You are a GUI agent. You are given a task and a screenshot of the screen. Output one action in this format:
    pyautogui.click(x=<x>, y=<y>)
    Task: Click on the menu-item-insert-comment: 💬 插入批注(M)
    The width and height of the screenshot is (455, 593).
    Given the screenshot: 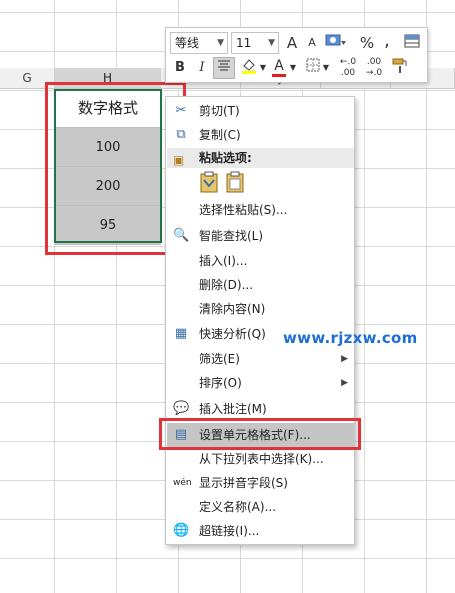 What is the action you would take?
    pyautogui.click(x=260, y=409)
    